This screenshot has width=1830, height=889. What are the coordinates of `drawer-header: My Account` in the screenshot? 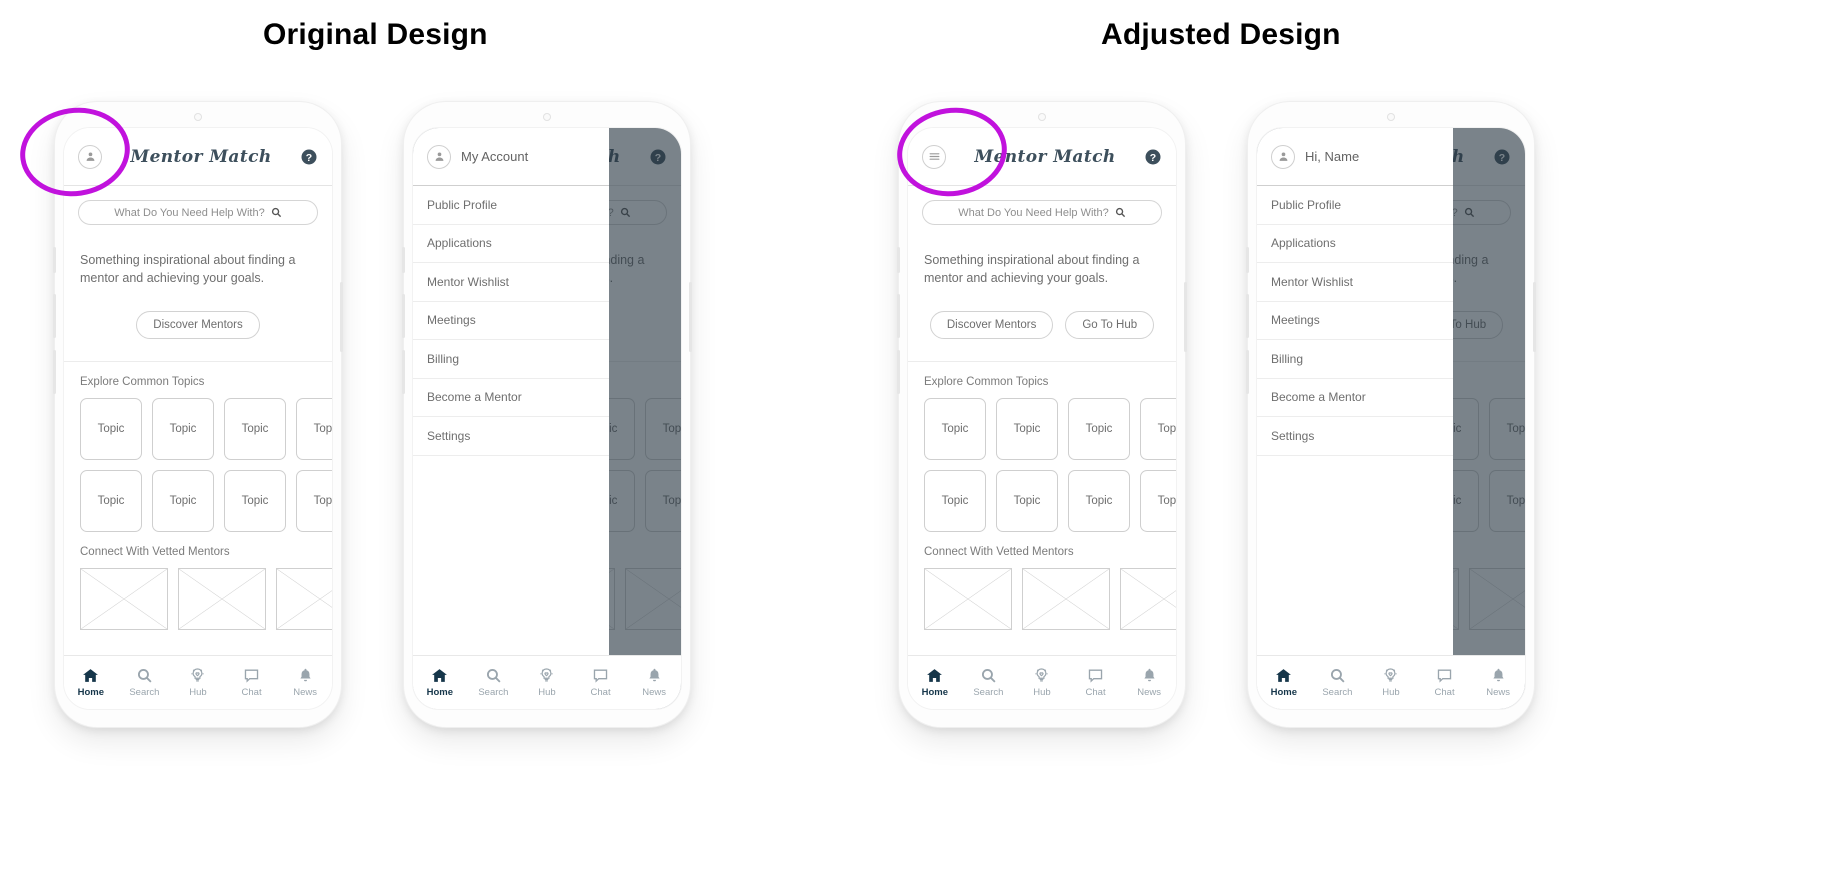 It's located at (511, 157).